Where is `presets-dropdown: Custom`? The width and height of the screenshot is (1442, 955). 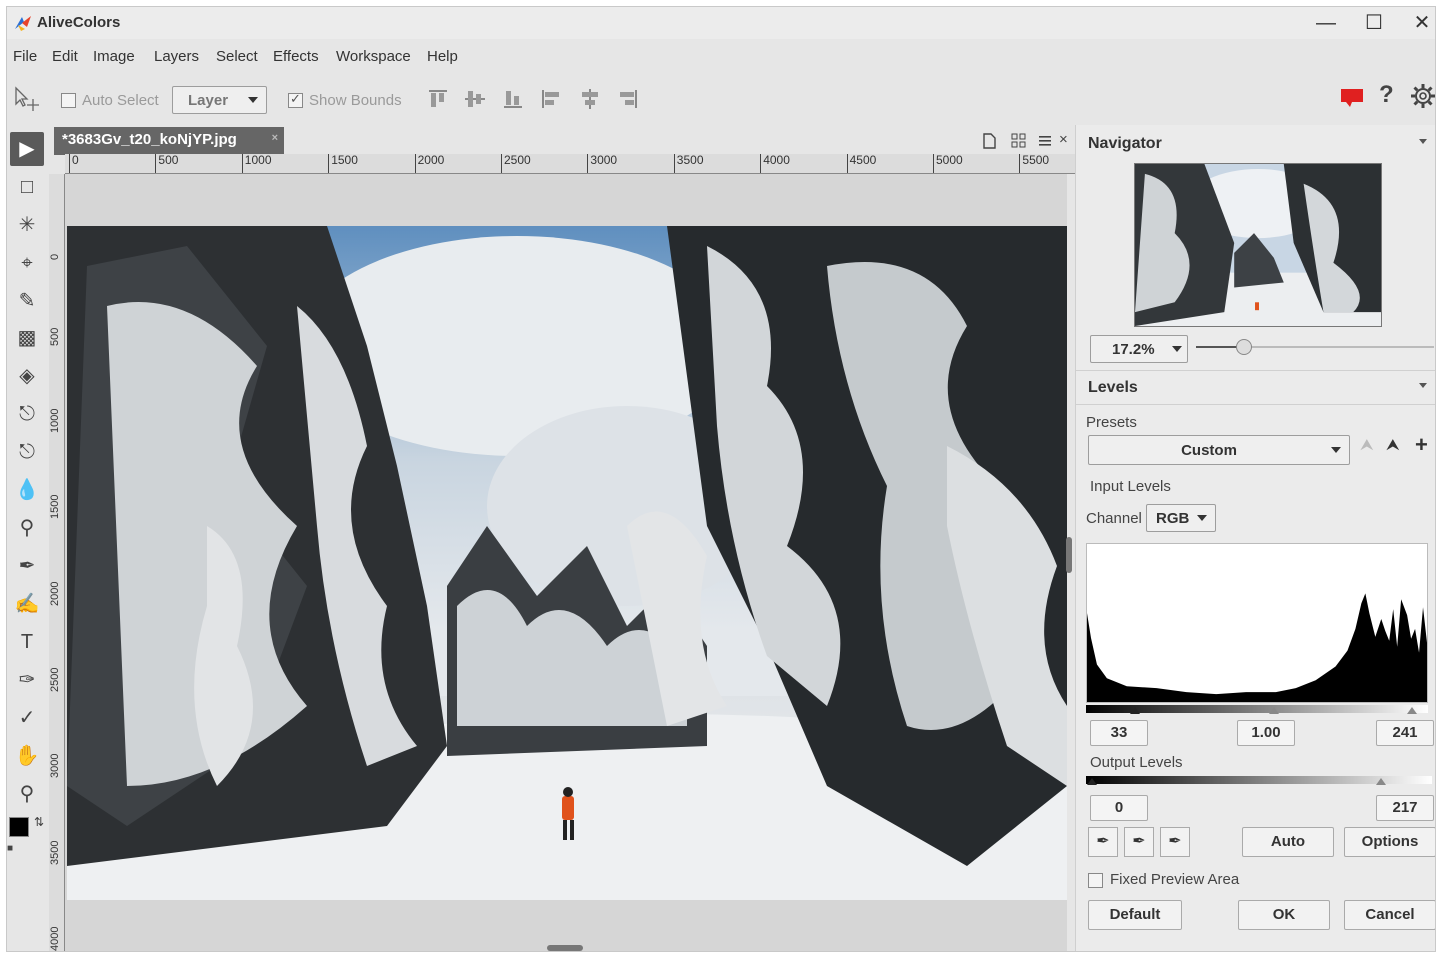 presets-dropdown: Custom is located at coordinates (1219, 450).